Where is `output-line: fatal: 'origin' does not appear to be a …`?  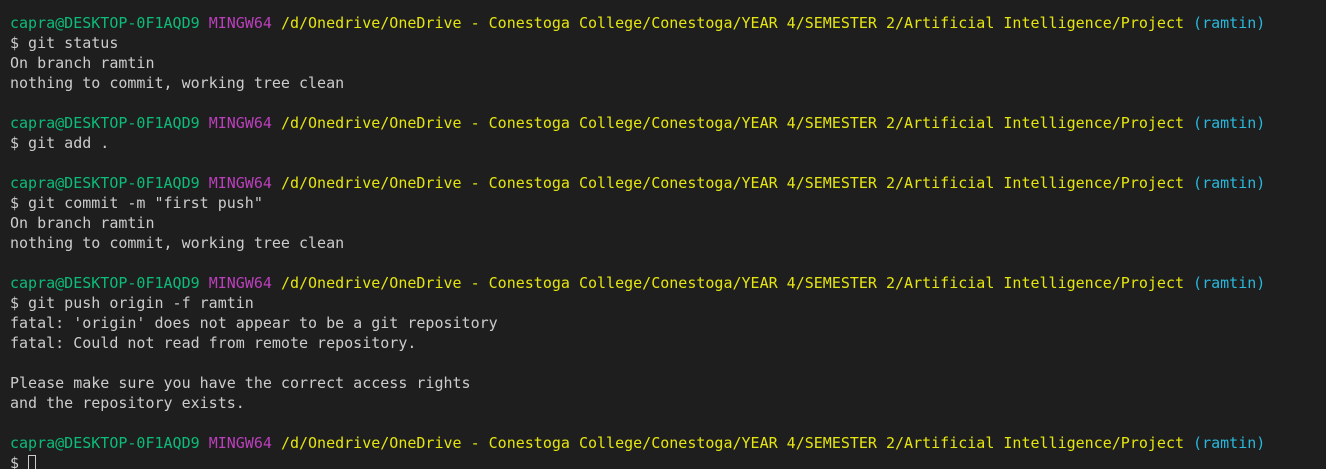
output-line: fatal: 'origin' does not appear to be a … is located at coordinates (254, 323).